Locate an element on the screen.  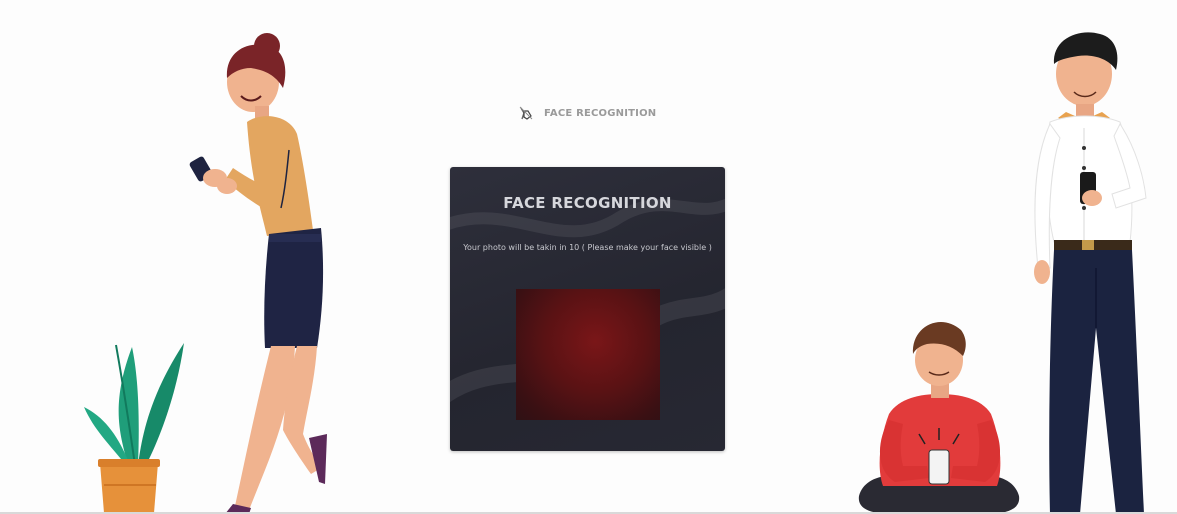
sitting-boy-with-phone-illustration is located at coordinates (939, 417).